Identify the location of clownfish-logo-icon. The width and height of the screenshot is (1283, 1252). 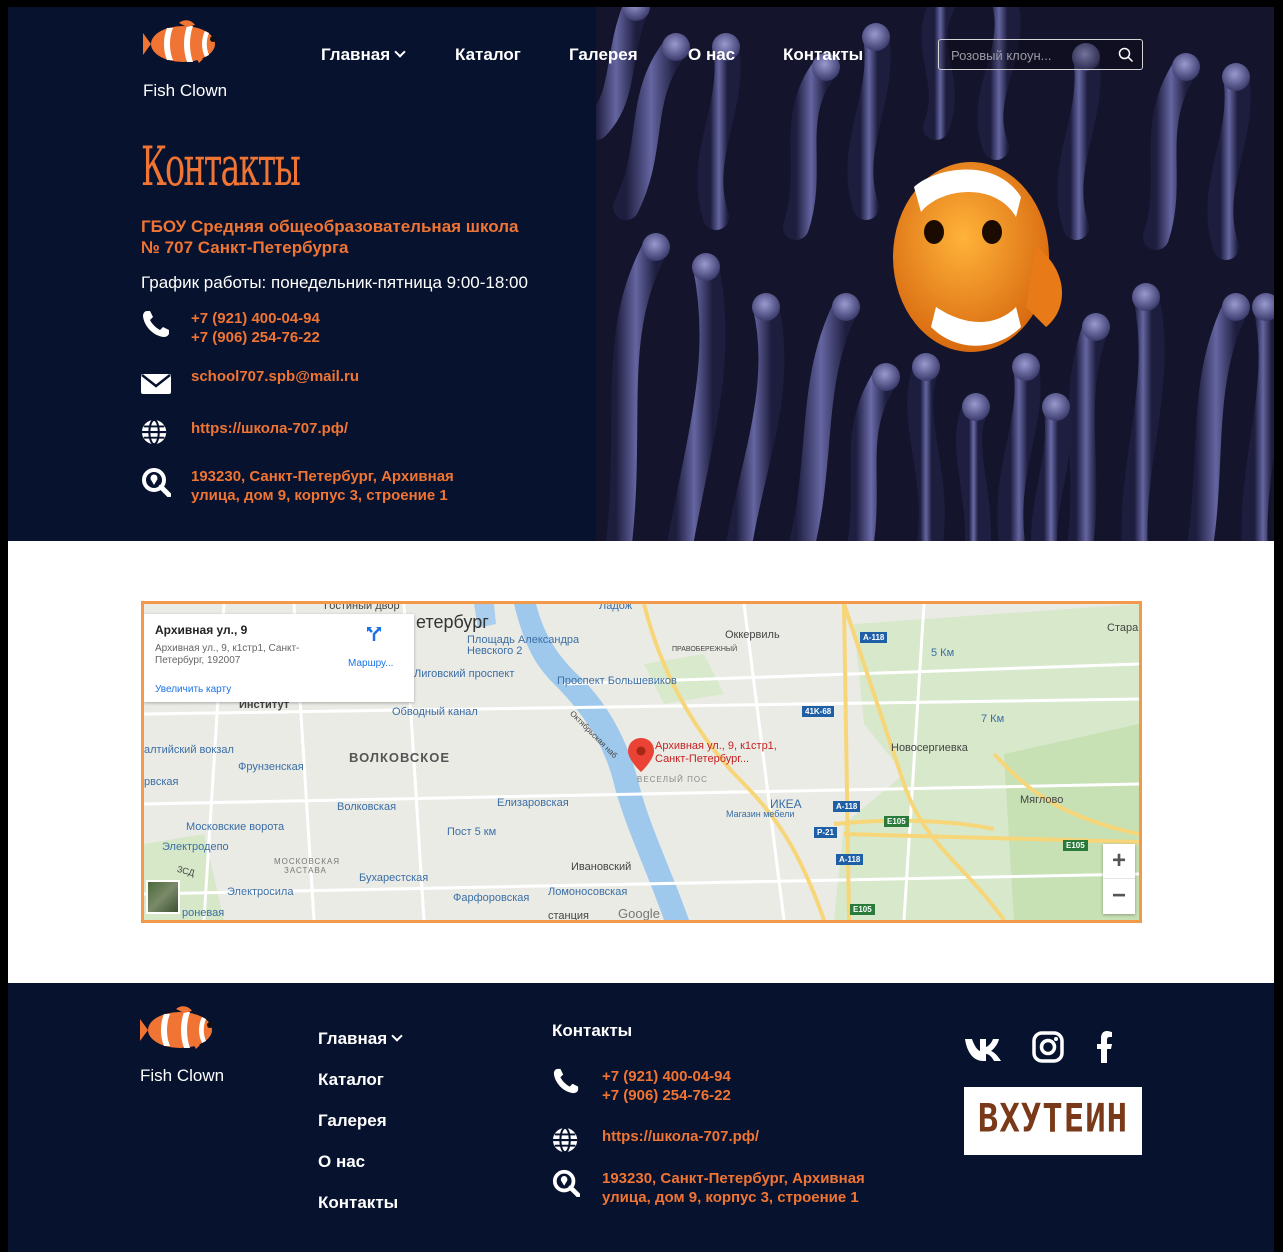
(179, 41).